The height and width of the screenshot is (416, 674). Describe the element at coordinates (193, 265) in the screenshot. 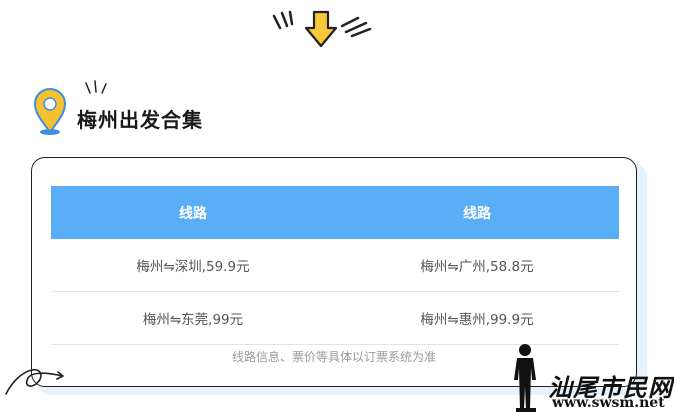

I see `route-cell: 梅州⇋深圳,59.9元` at that location.